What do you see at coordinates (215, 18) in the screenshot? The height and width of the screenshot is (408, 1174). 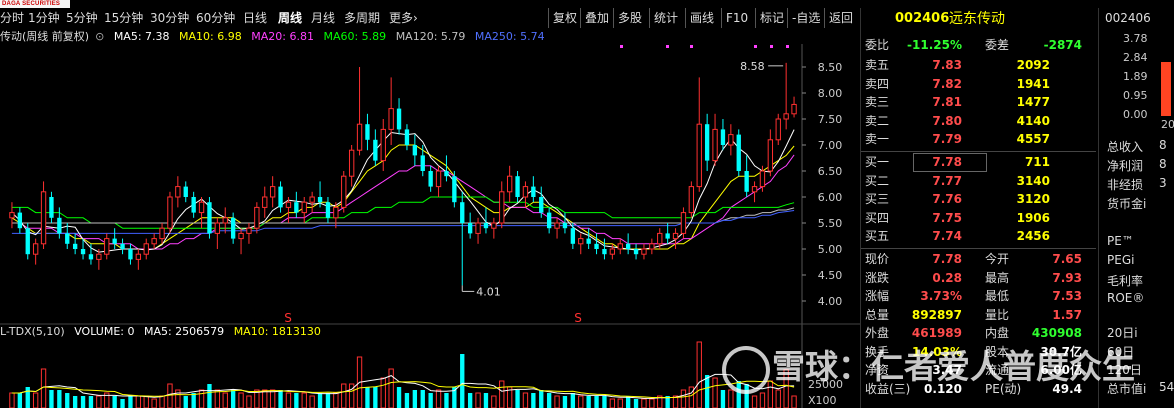 I see `period-tab-5: 60分钟` at bounding box center [215, 18].